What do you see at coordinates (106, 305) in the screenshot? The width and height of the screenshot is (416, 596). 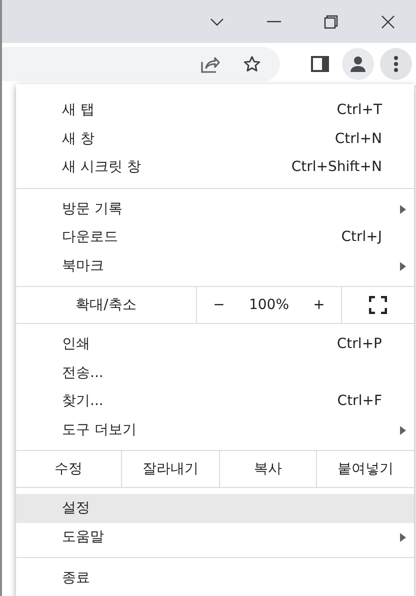 I see `zoom-label: 확대/축소` at bounding box center [106, 305].